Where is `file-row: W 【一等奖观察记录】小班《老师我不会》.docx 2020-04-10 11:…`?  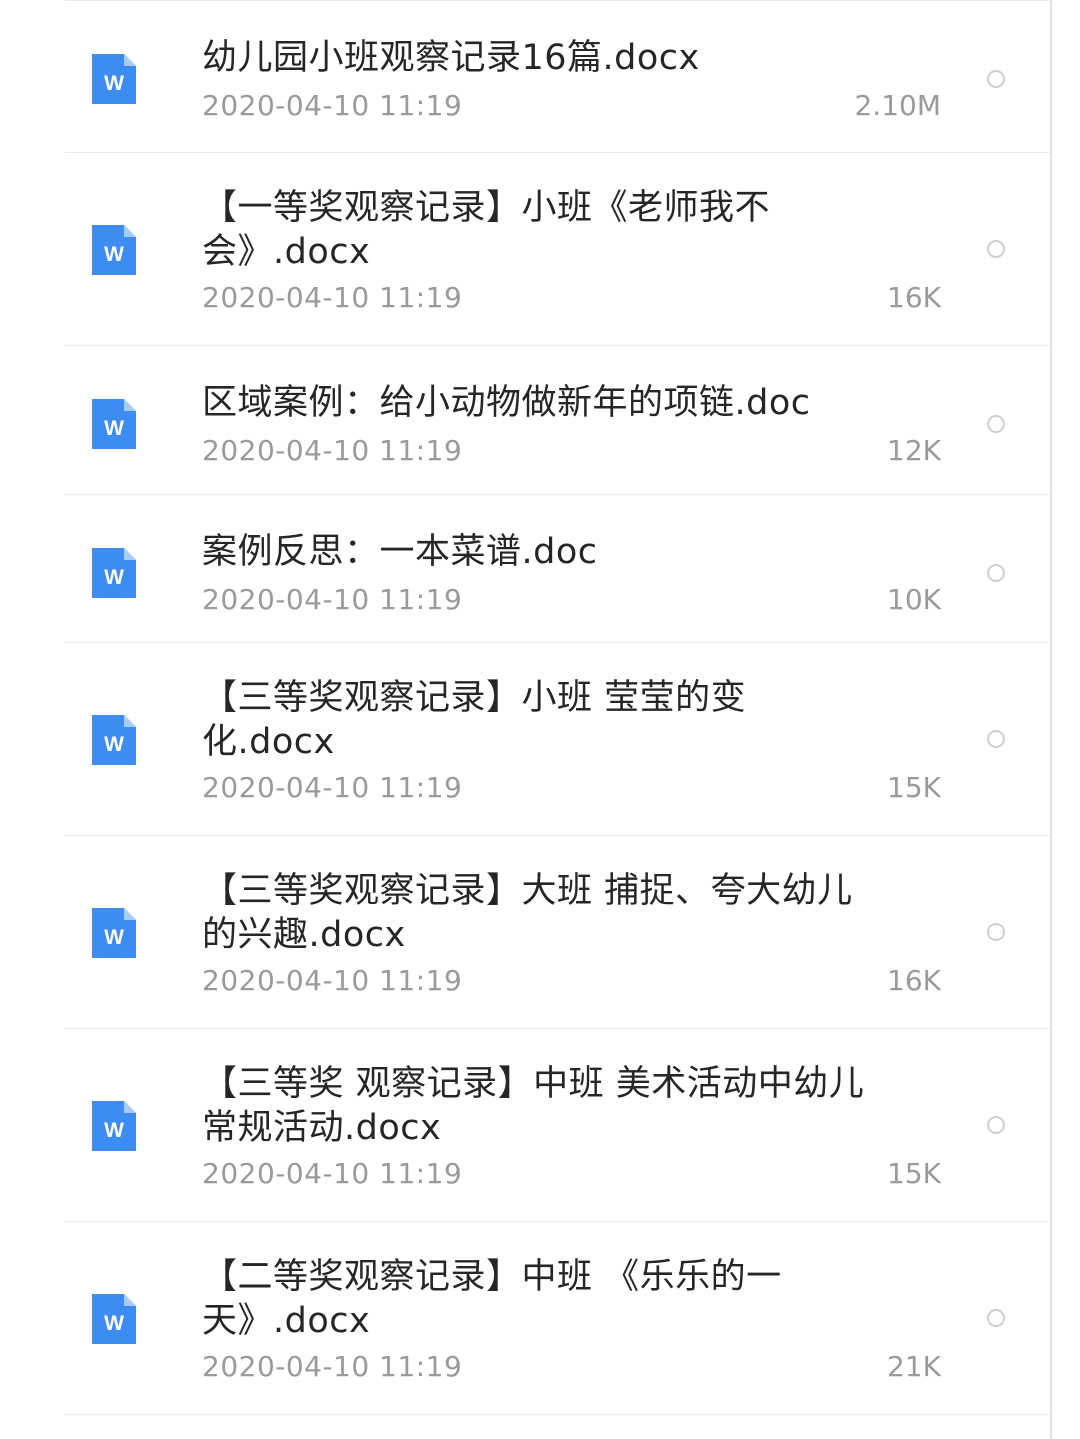
file-row: W 【一等奖观察记录】小班《老师我不会》.docx 2020-04-10 11:… is located at coordinates (557, 249).